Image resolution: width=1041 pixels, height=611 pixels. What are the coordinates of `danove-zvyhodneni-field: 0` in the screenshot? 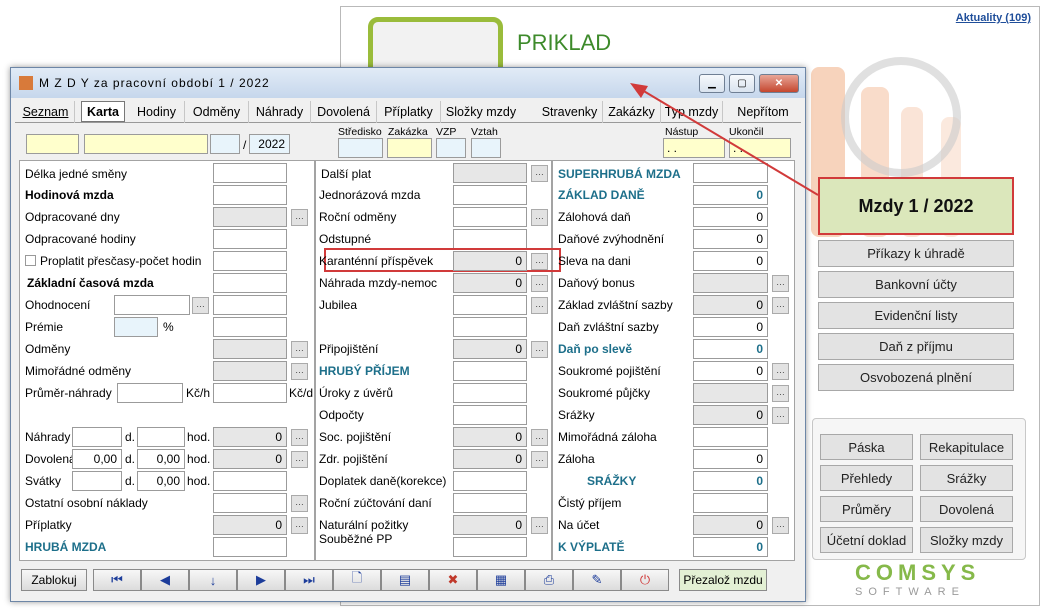 It's located at (730, 239).